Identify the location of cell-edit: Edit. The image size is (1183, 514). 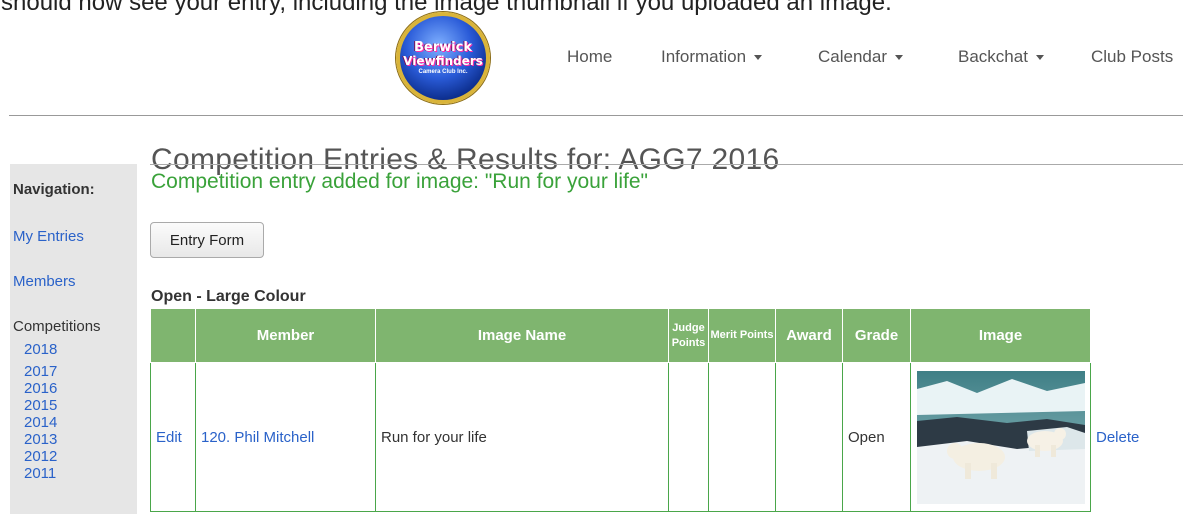
(173, 437).